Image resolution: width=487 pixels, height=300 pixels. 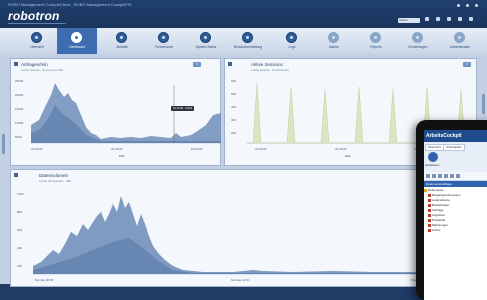 I want to click on nav-item-administration: Administration, so click(x=460, y=41).